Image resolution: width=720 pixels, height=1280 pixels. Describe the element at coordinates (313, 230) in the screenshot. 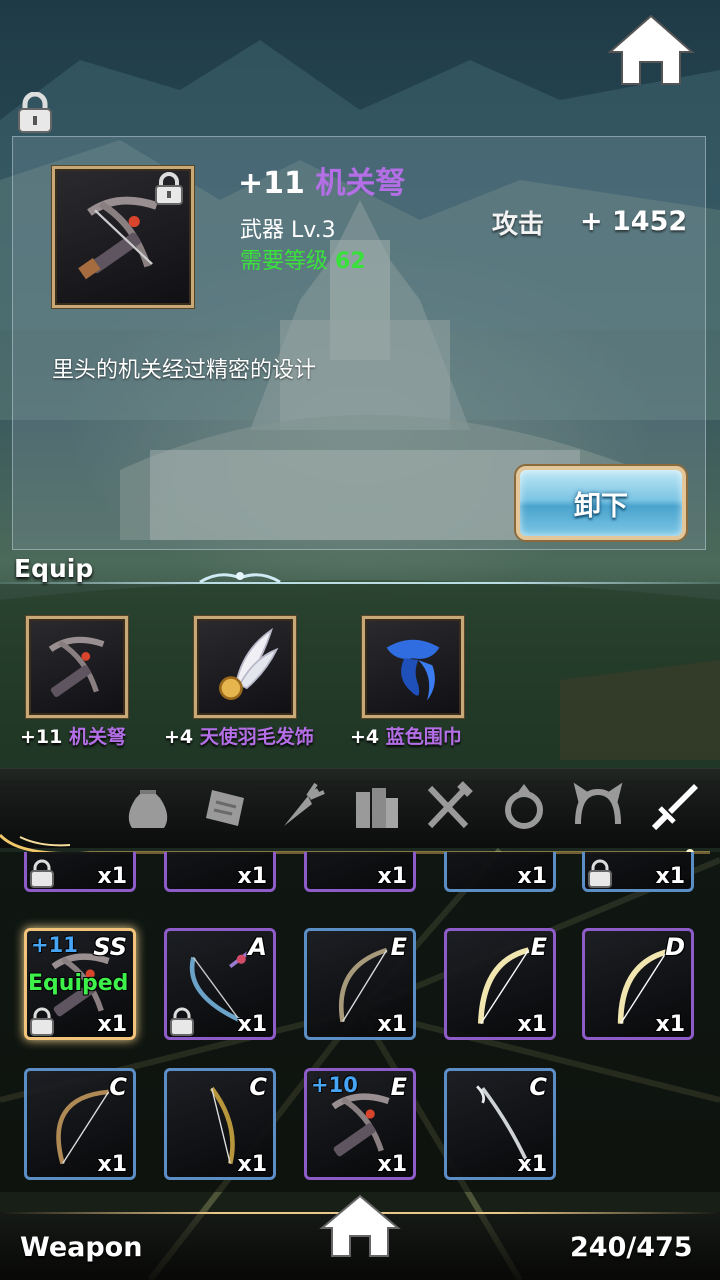

I see `item-level: Lv.3` at that location.